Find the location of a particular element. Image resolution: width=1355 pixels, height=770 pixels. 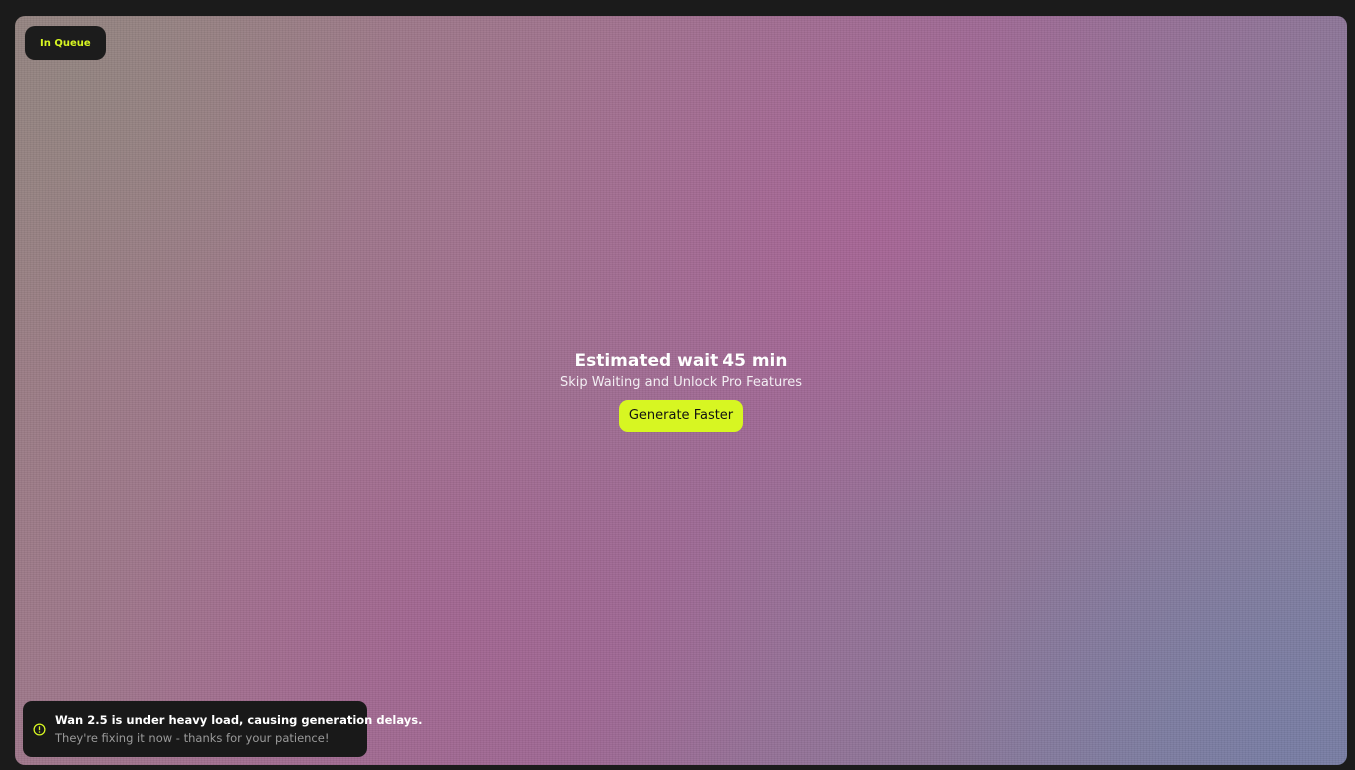

info-icon is located at coordinates (39, 729).